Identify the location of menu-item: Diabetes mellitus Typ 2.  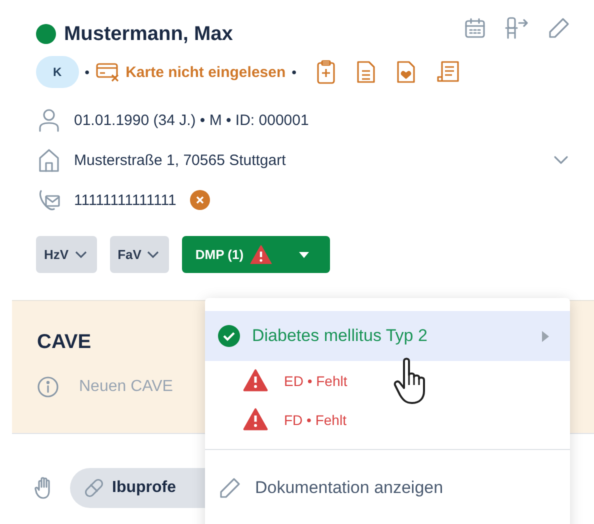
(387, 336).